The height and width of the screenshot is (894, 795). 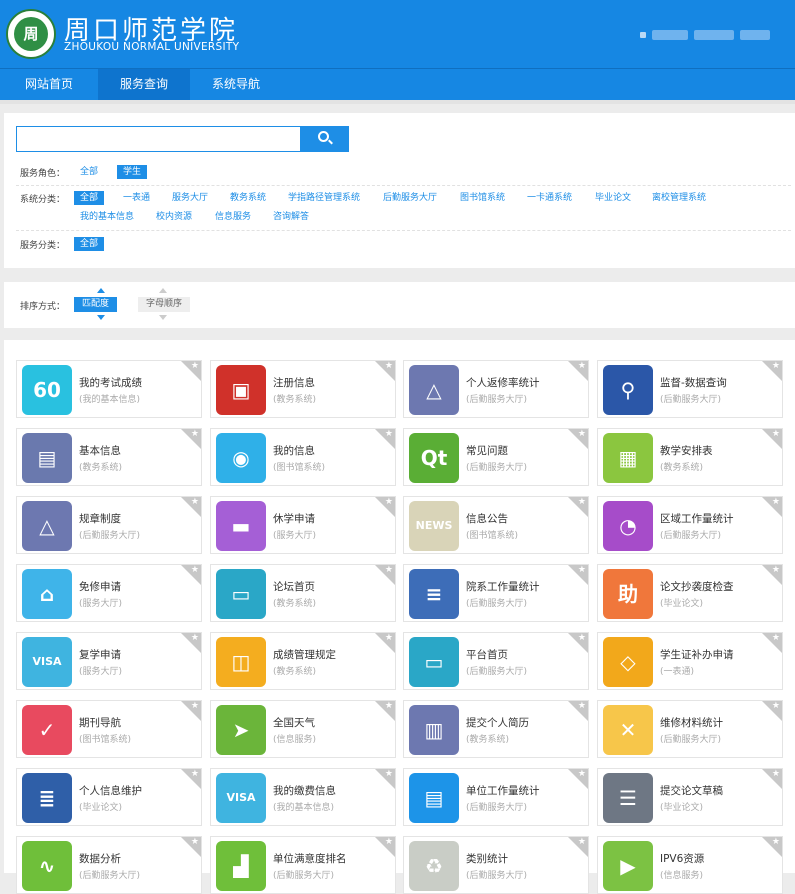 What do you see at coordinates (304, 791) in the screenshot?
I see `service-name: 我的缴费信息` at bounding box center [304, 791].